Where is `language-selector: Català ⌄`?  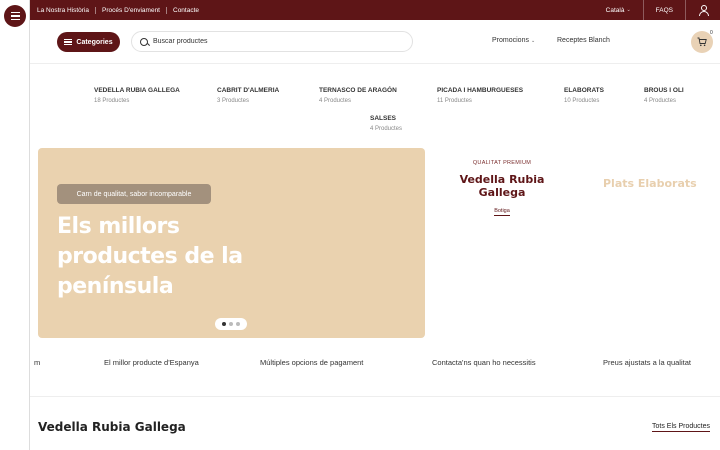
language-selector: Català ⌄ is located at coordinates (618, 10).